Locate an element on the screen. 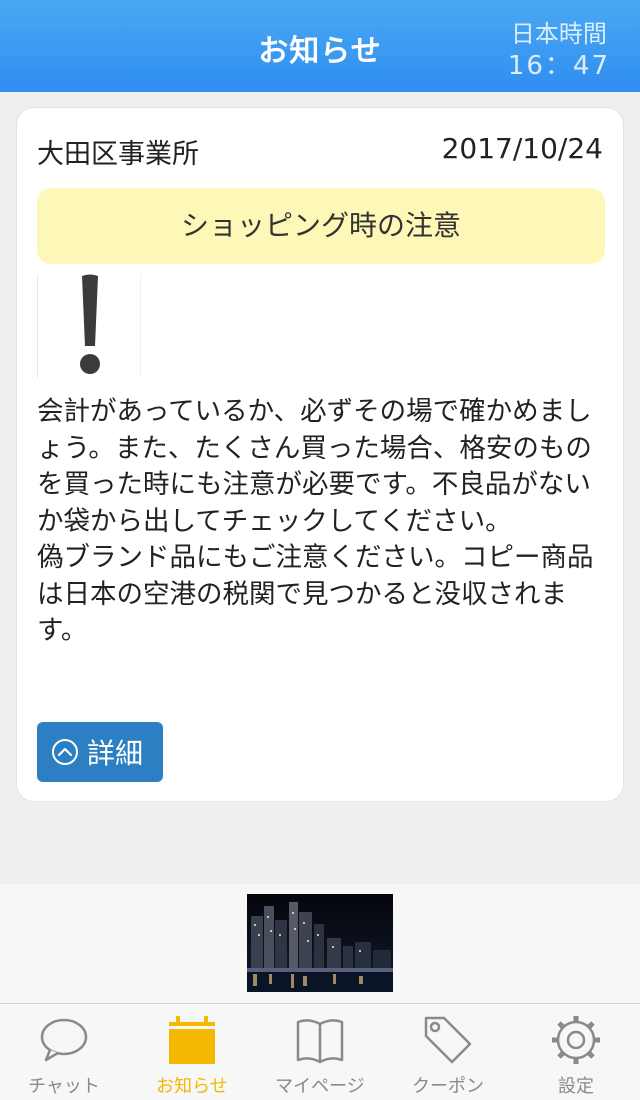 The width and height of the screenshot is (640, 1100). banner-image is located at coordinates (320, 943).